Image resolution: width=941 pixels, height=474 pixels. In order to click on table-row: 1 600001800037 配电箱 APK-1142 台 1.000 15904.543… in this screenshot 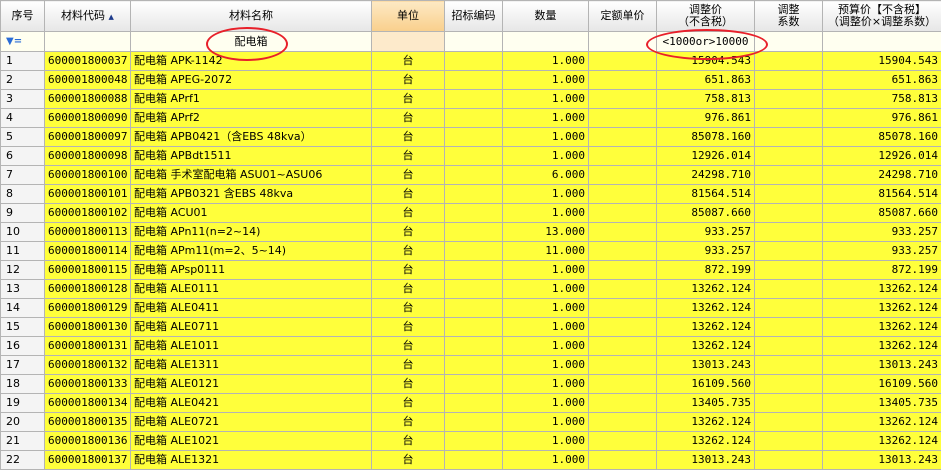, I will do `click(470, 61)`.